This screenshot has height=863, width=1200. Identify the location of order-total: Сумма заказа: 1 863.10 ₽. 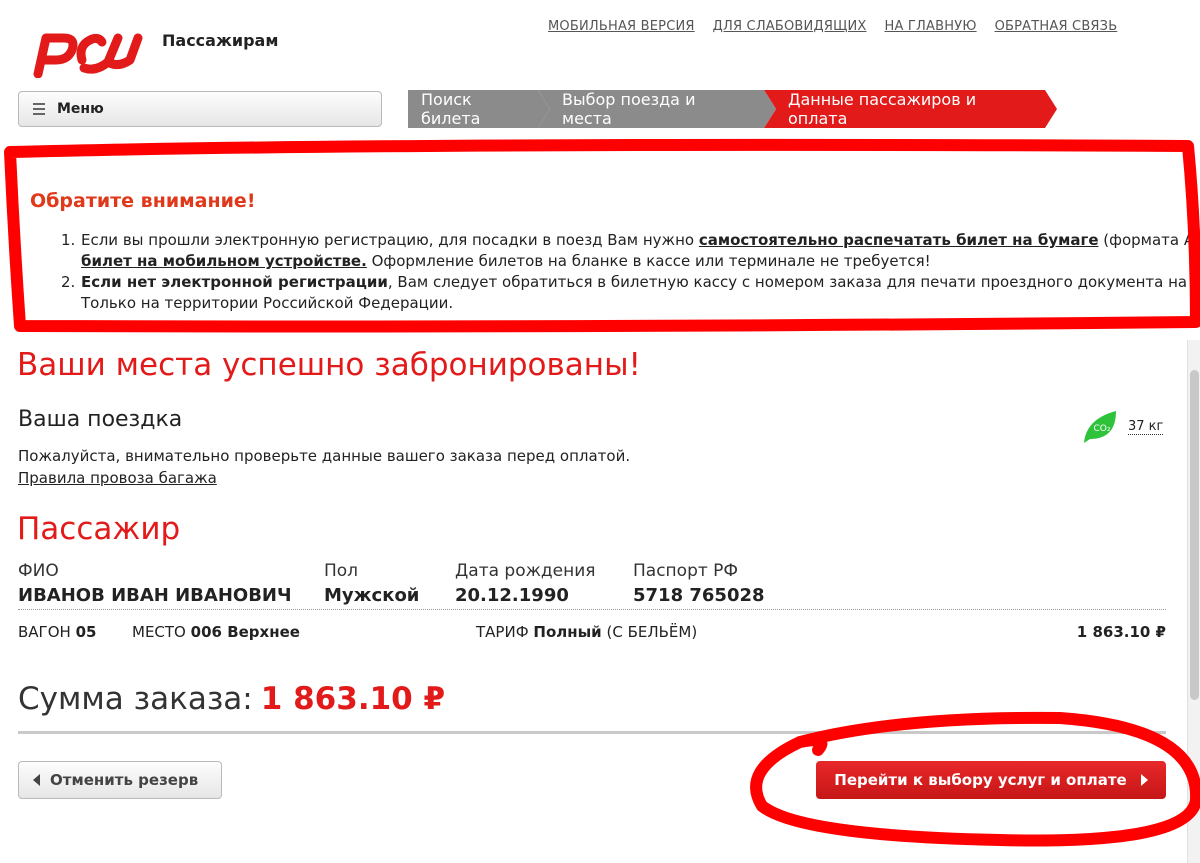
(231, 699).